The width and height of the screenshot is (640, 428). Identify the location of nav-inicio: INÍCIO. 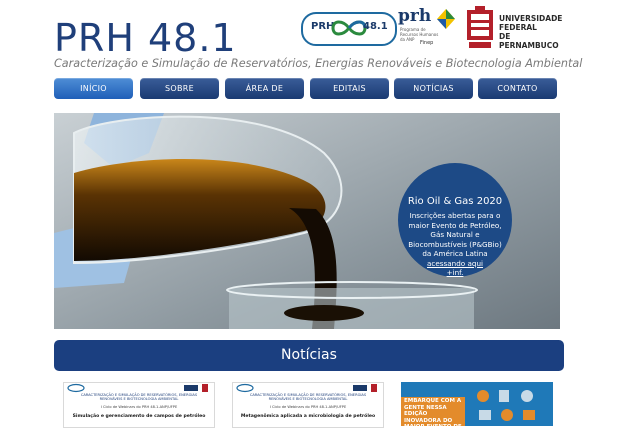
(93, 88).